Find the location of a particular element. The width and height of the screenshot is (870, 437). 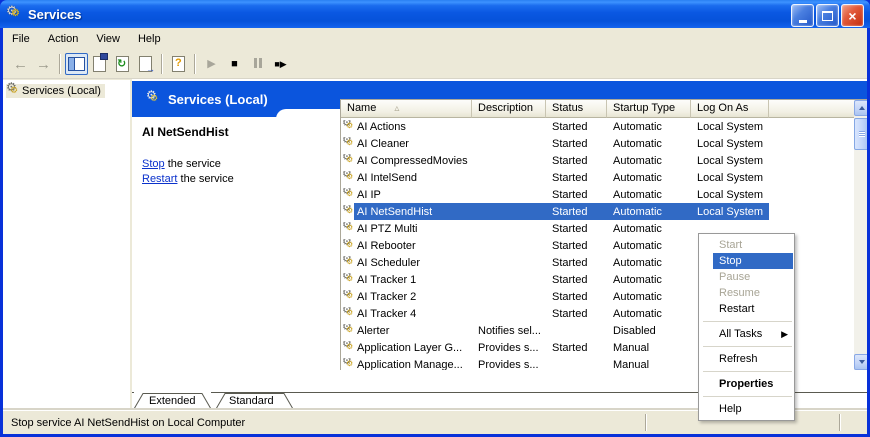

properties-icon is located at coordinates (100, 62).